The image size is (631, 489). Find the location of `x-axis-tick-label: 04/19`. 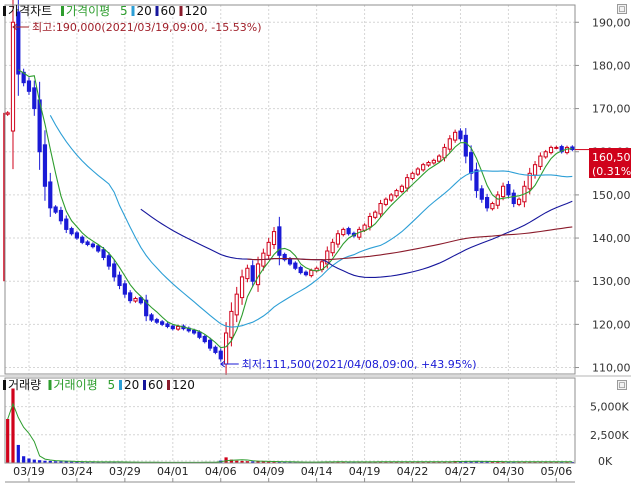

x-axis-tick-label: 04/19 is located at coordinates (365, 471).